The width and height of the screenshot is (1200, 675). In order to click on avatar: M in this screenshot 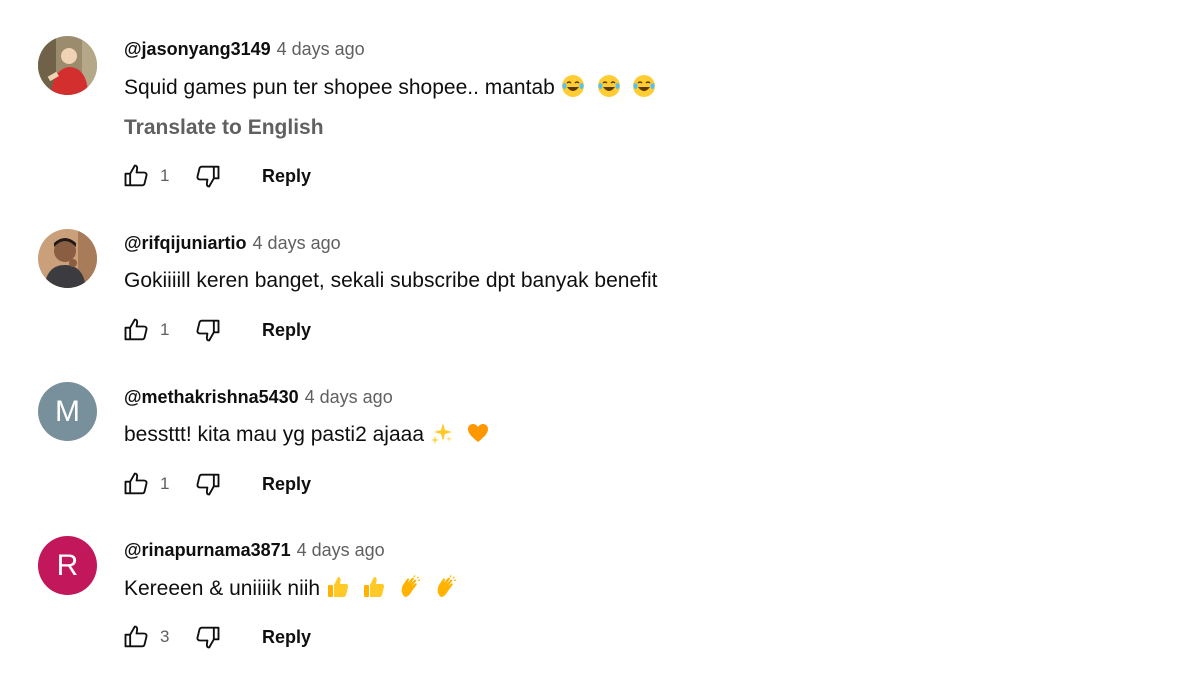, I will do `click(67, 411)`.